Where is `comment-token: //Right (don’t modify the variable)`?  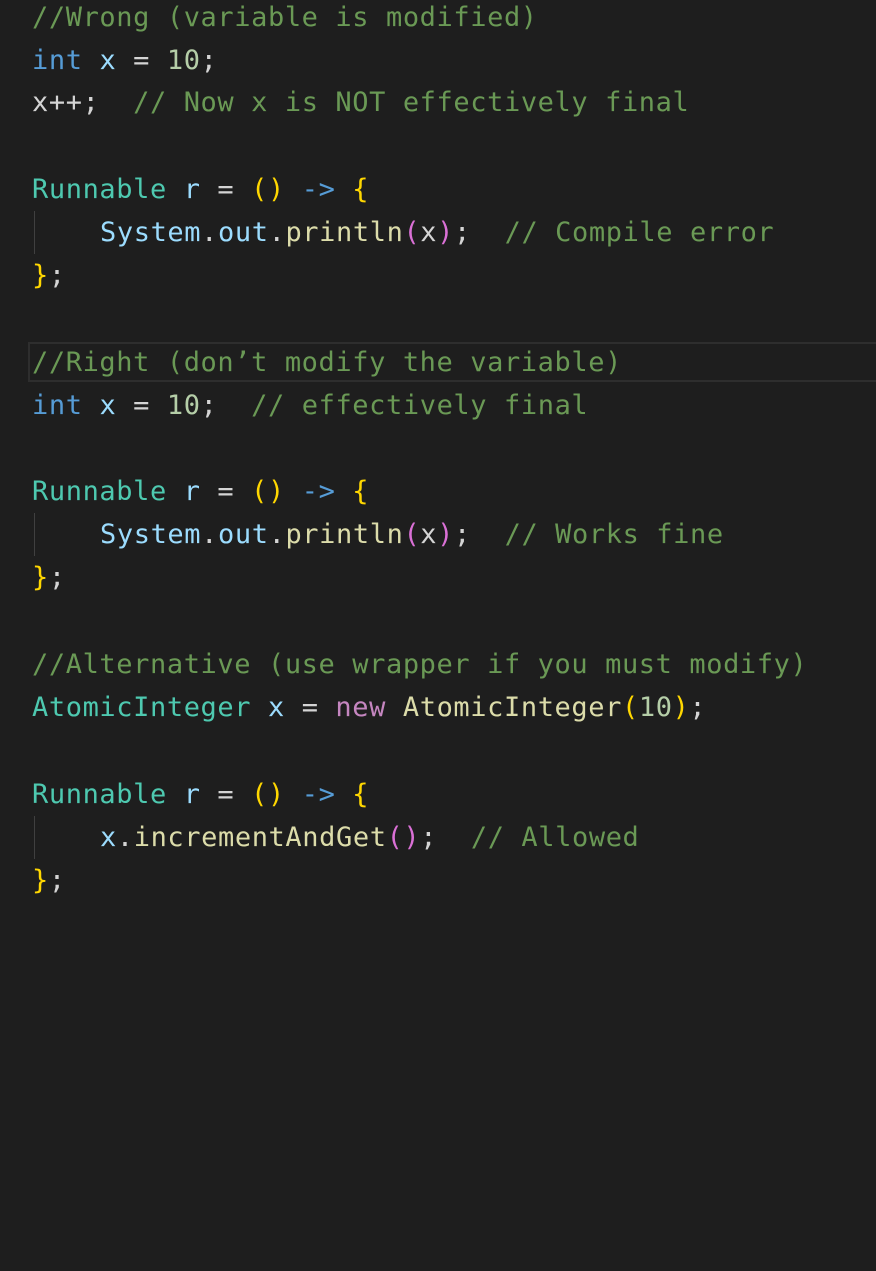 comment-token: //Right (don’t modify the variable) is located at coordinates (327, 362).